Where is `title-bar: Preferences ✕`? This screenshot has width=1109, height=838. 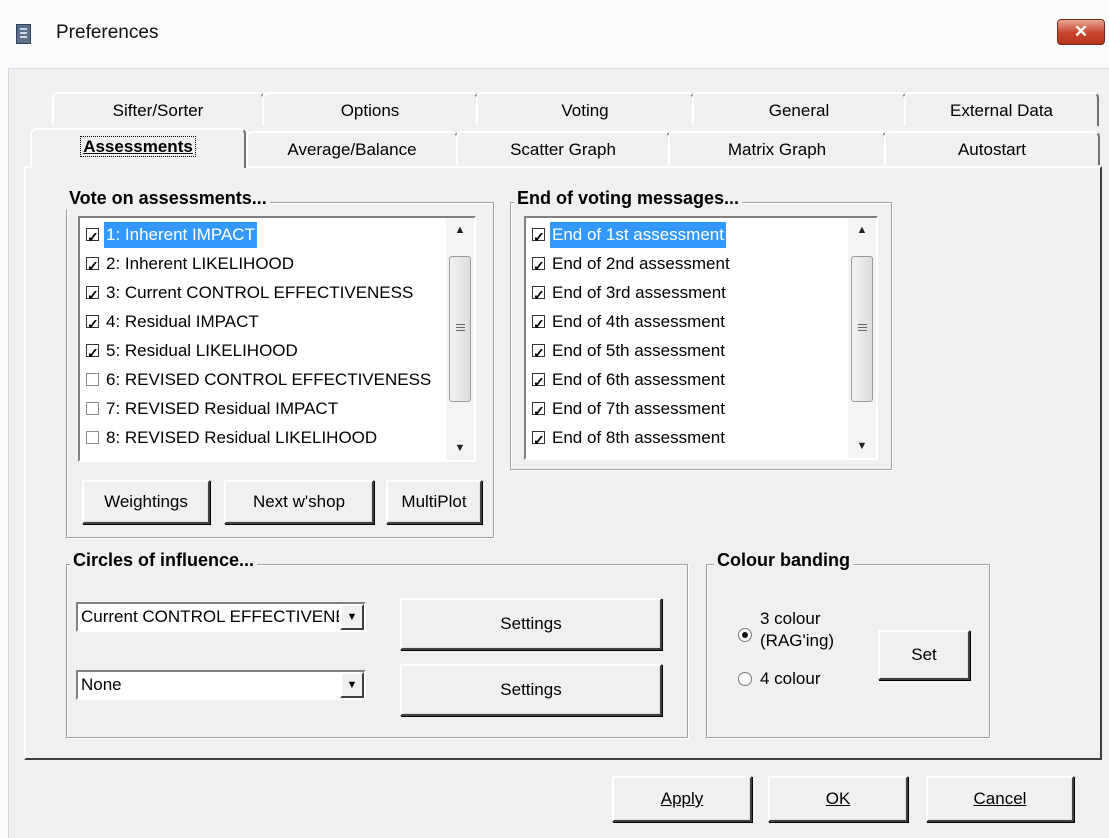
title-bar: Preferences ✕ is located at coordinates (554, 34).